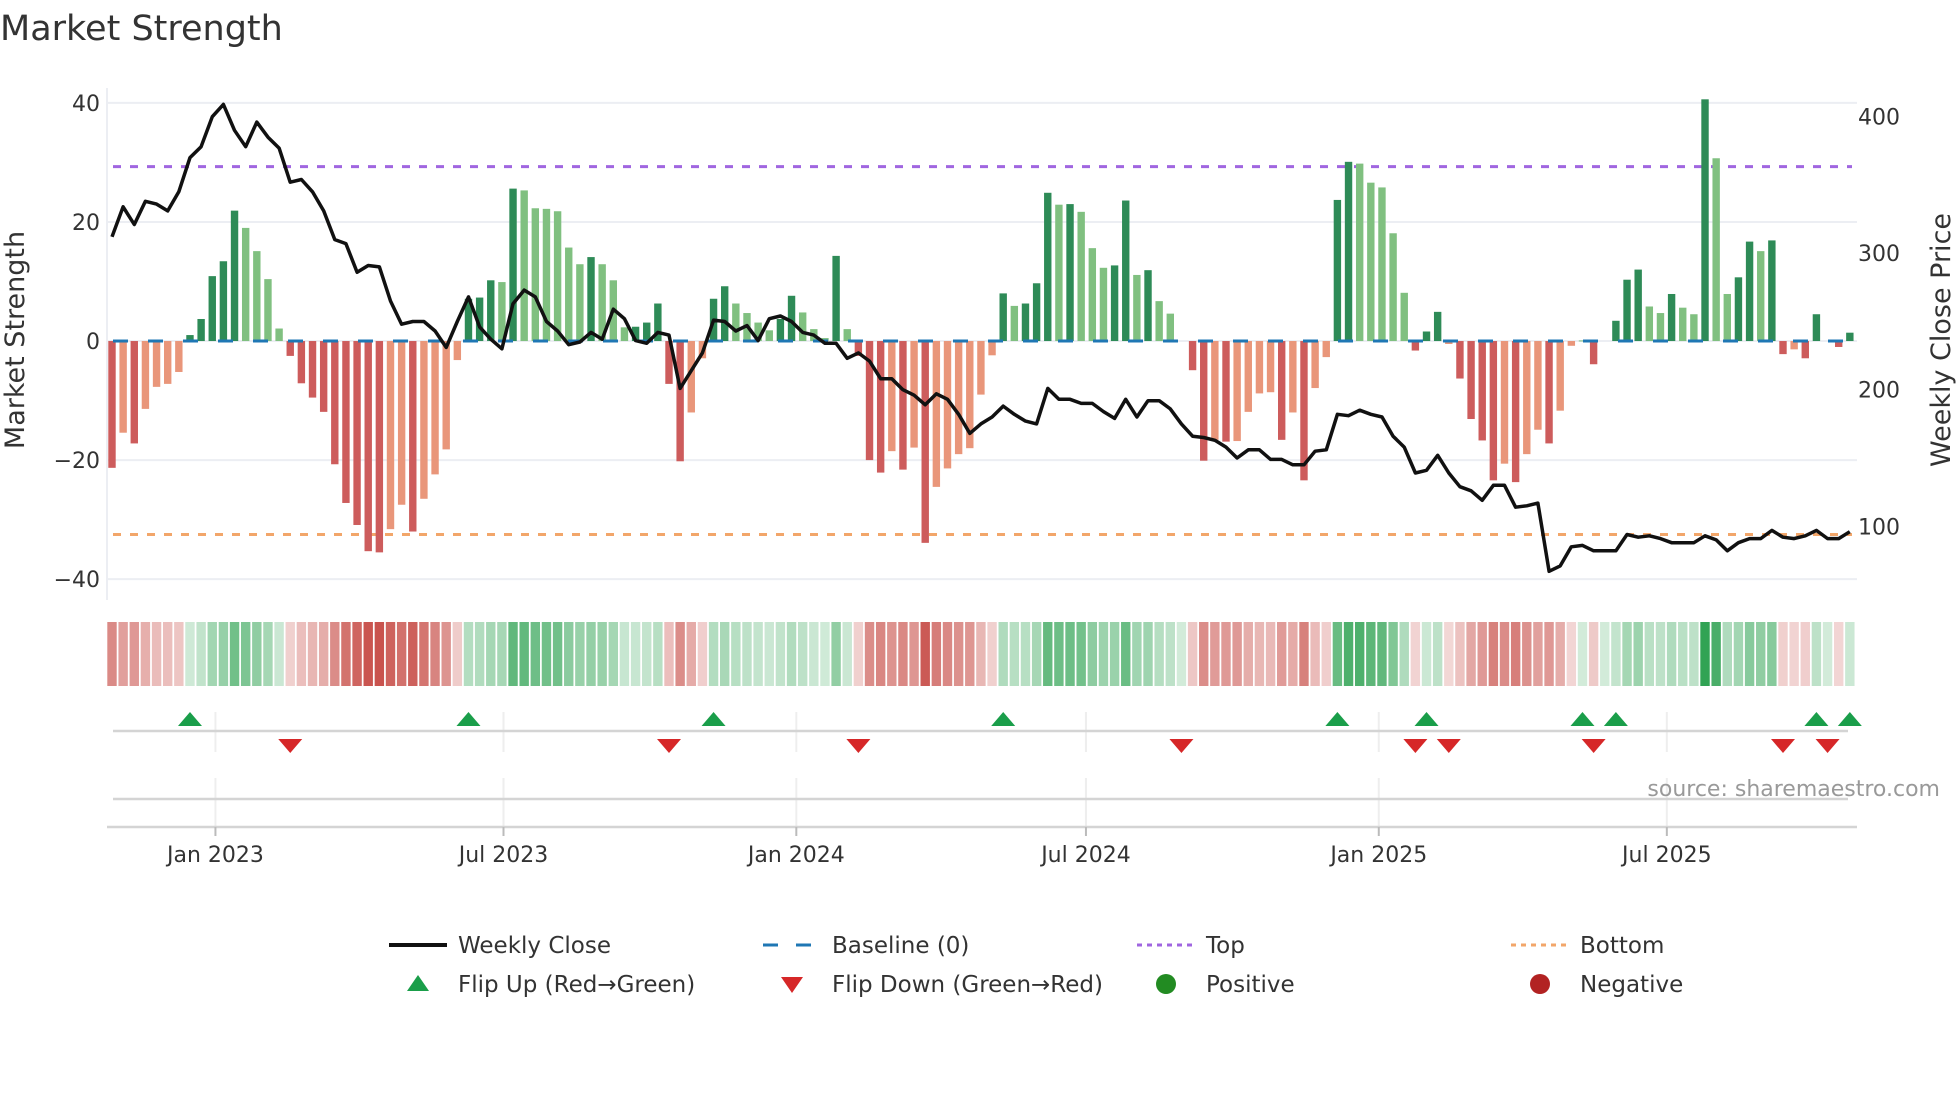 The image size is (1960, 1102). What do you see at coordinates (942, 985) in the screenshot?
I see `legend-flip-down-green-red-item: Flip Down (Green→Red)` at bounding box center [942, 985].